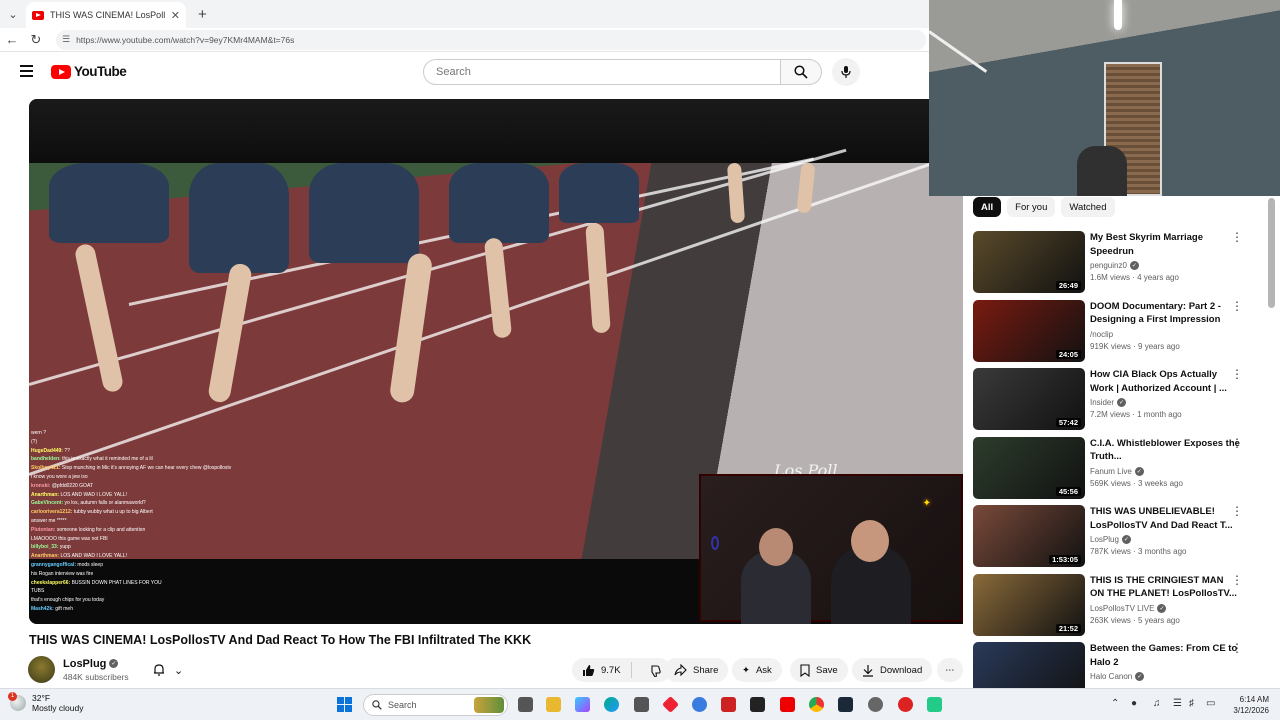 The image size is (1280, 720). I want to click on app-diamond-icon, so click(670, 704).